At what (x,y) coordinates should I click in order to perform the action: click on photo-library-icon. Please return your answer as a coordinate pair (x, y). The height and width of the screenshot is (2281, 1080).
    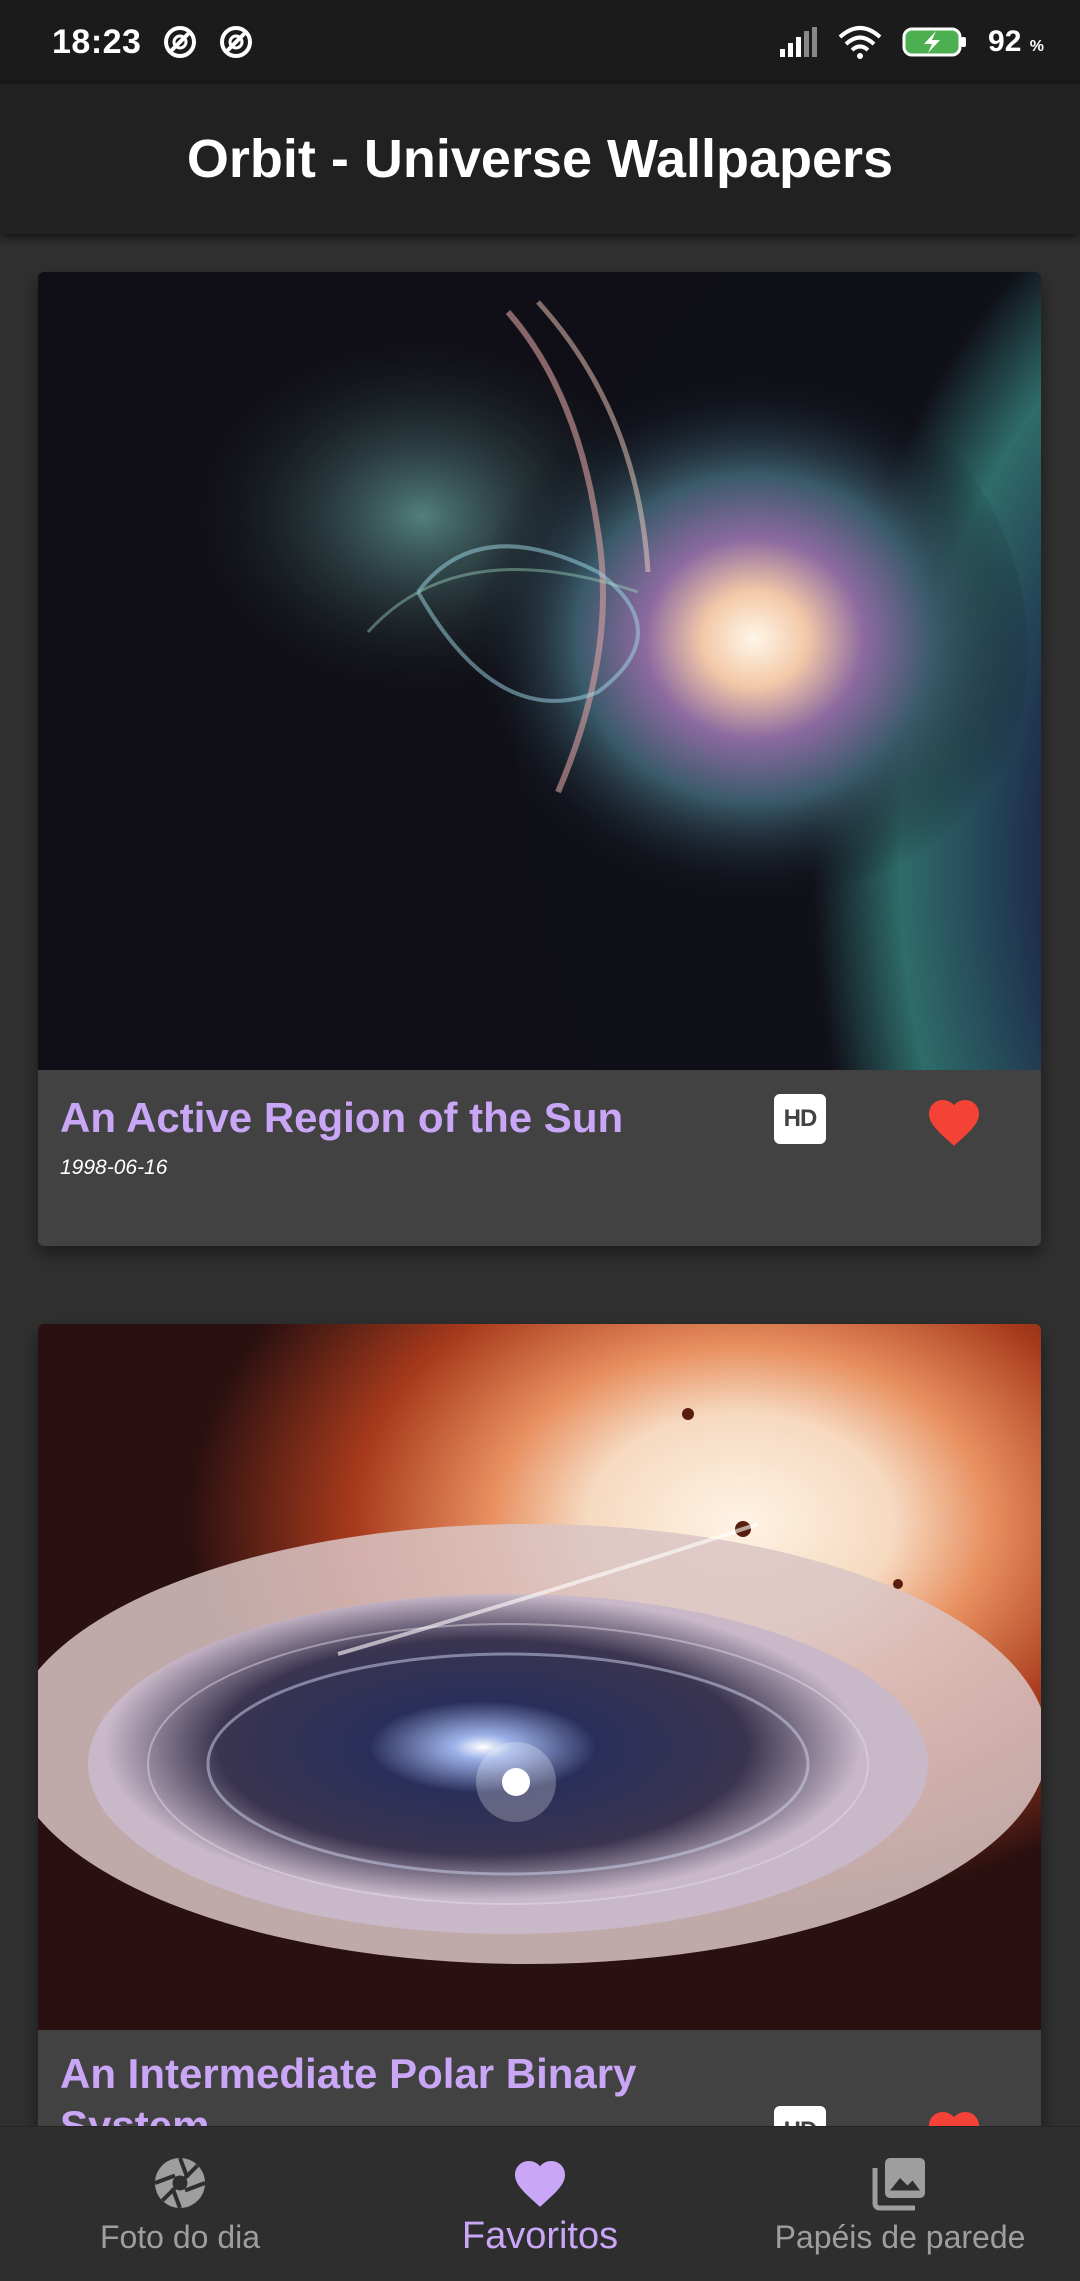
    Looking at the image, I should click on (898, 2184).